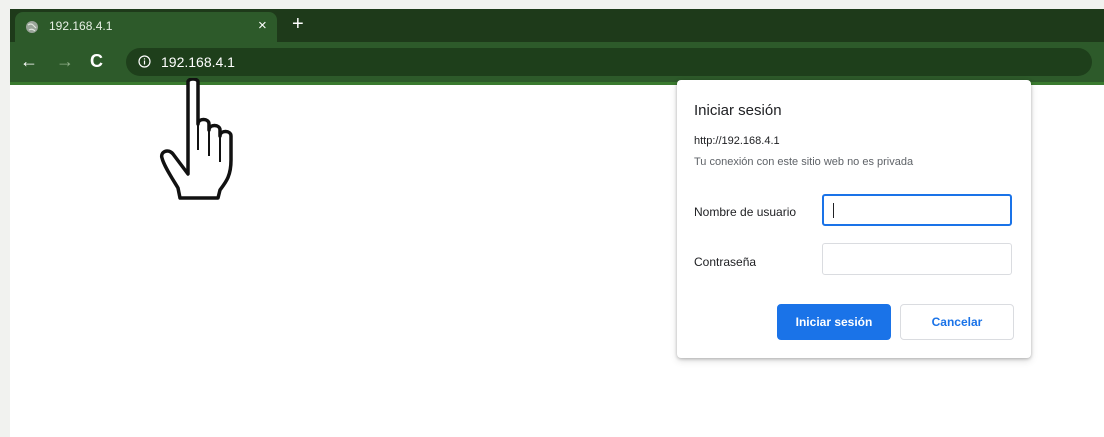 This screenshot has height=437, width=1104. What do you see at coordinates (32, 27) in the screenshot?
I see `globe-icon` at bounding box center [32, 27].